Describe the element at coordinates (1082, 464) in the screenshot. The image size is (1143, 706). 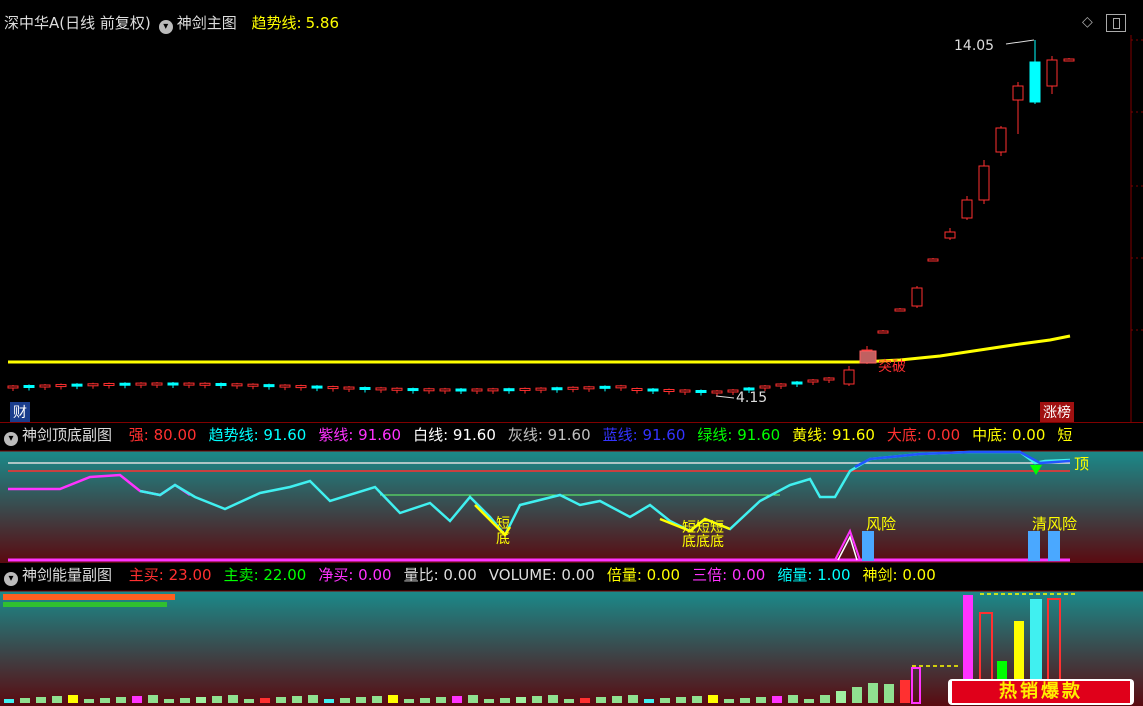
I see `top-label: 顶` at that location.